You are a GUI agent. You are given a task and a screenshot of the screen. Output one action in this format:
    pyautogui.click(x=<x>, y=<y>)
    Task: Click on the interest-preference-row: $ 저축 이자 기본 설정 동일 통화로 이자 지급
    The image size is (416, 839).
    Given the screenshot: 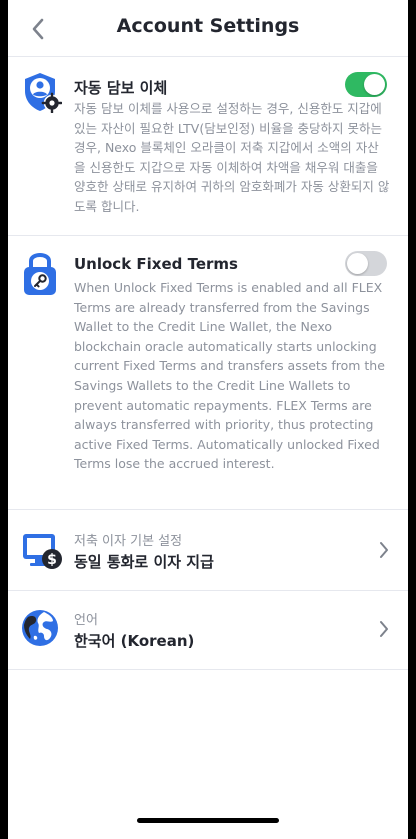 What is the action you would take?
    pyautogui.click(x=208, y=550)
    